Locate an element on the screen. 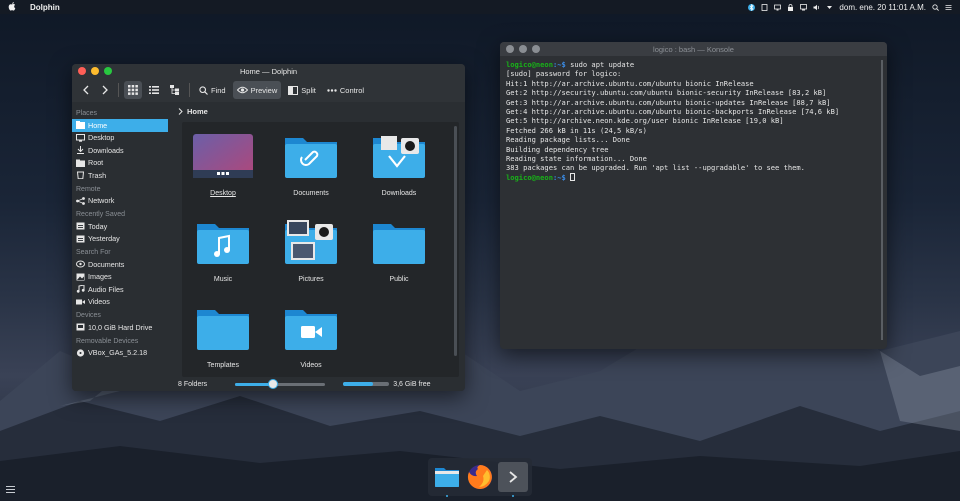 This screenshot has height=501, width=960. zoom-slider-handle is located at coordinates (272, 384).